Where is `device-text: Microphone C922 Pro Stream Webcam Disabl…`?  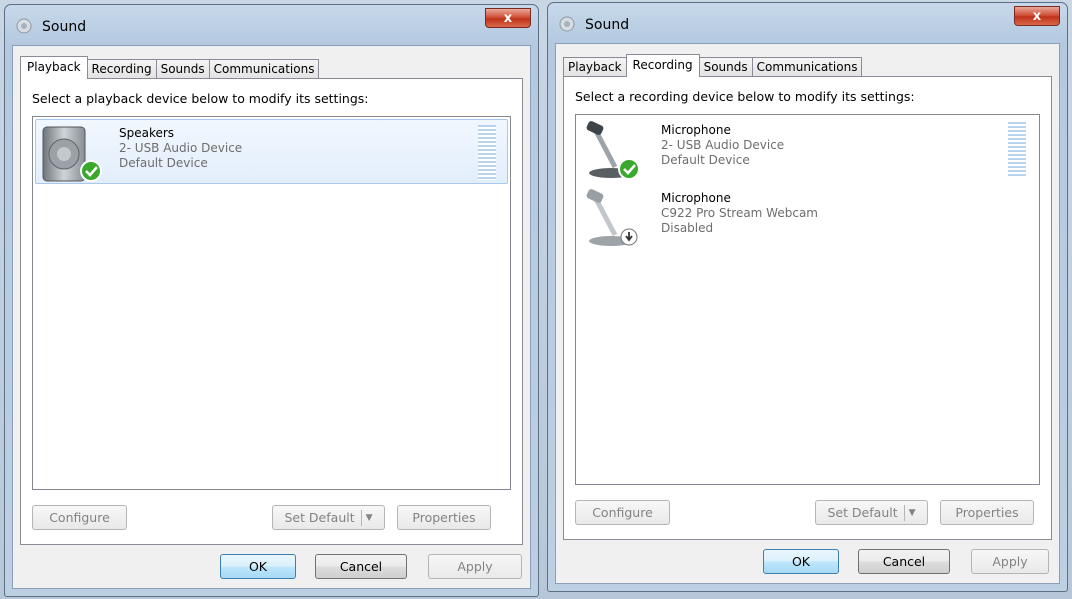
device-text: Microphone C922 Pro Stream Webcam Disabl… is located at coordinates (739, 213).